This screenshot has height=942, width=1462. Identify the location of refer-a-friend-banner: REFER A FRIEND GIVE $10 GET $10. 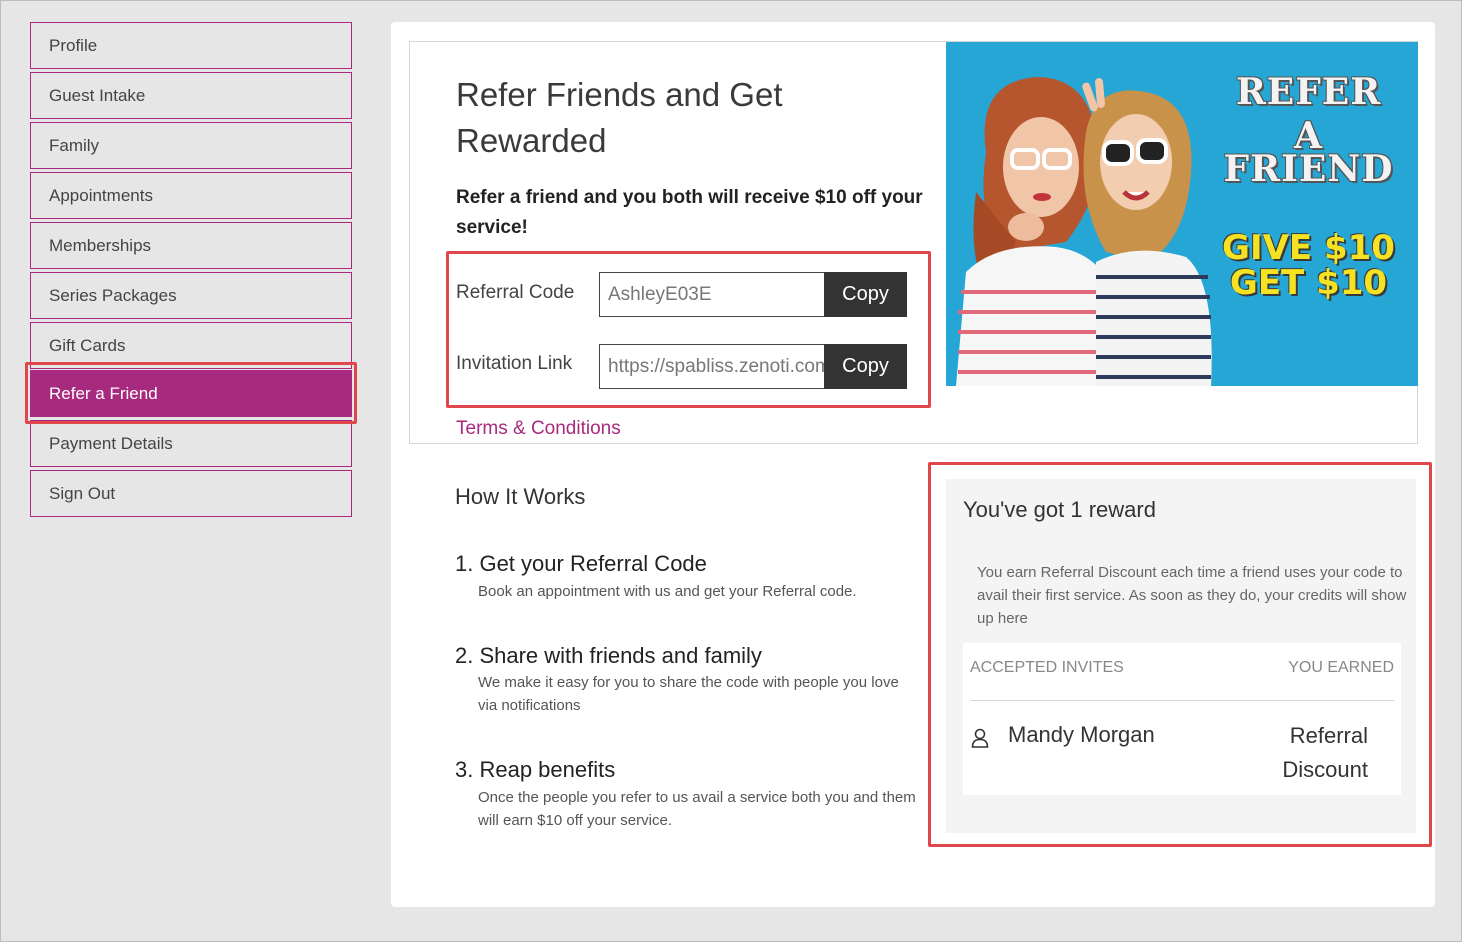
(1182, 214).